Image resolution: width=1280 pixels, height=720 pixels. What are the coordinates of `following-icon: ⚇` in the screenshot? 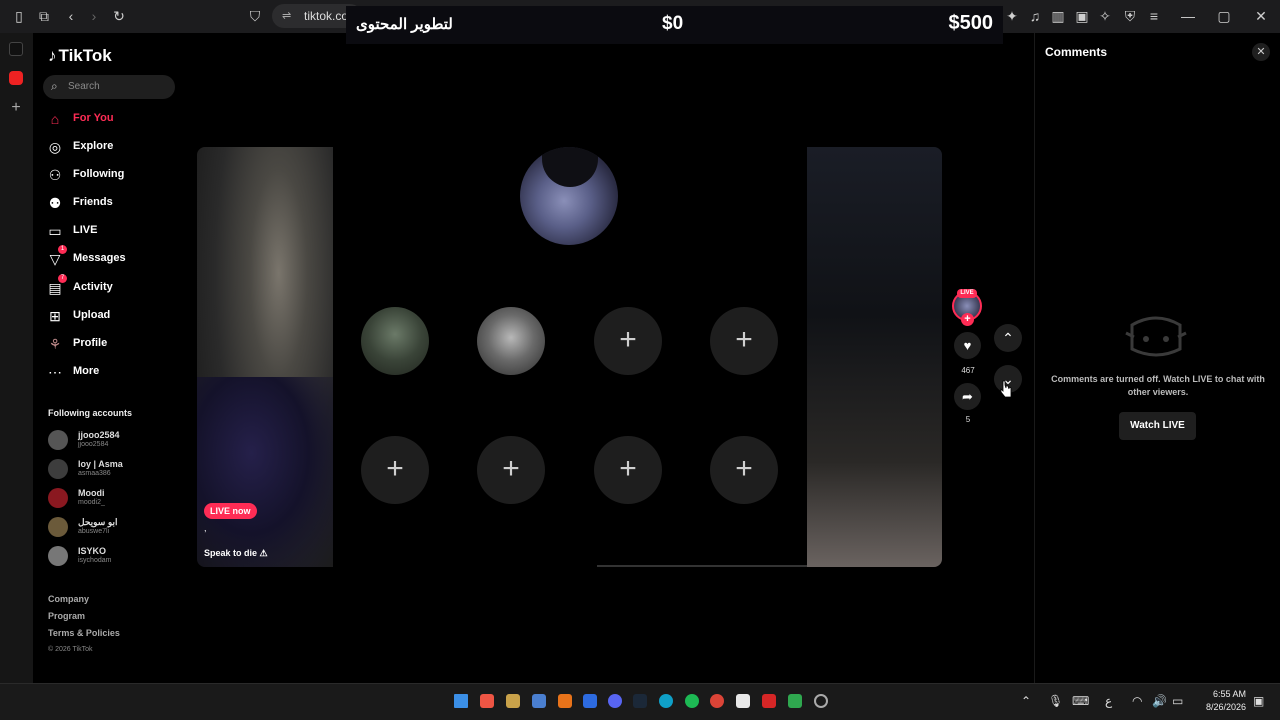 It's located at (55, 175).